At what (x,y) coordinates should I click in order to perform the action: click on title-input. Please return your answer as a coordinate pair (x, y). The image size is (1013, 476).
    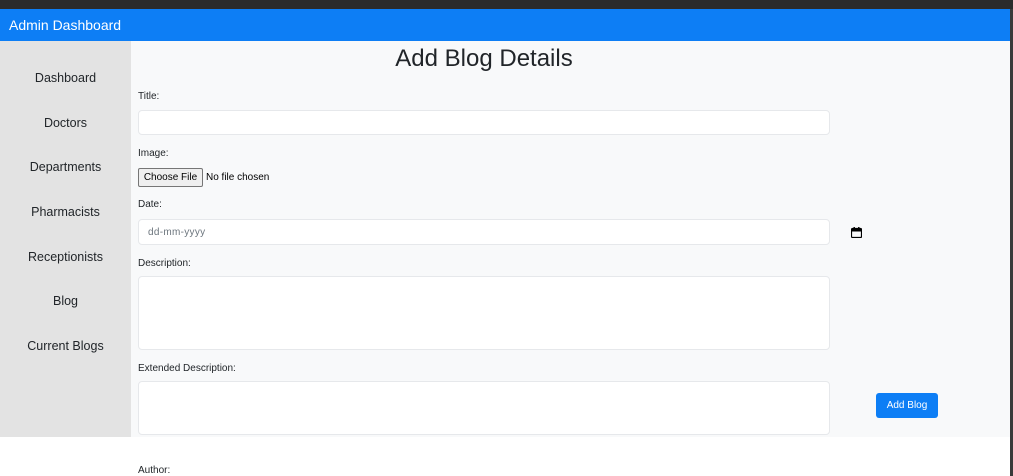
    Looking at the image, I should click on (484, 122).